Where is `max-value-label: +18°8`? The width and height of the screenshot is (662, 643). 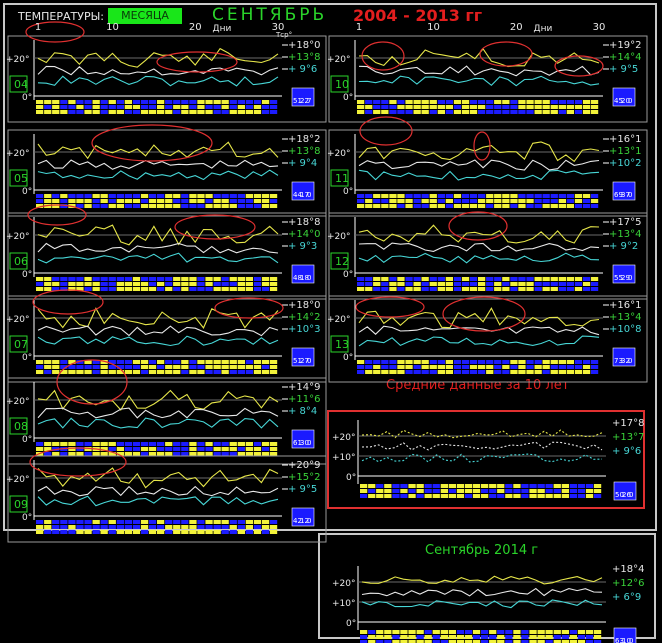 max-value-label: +18°8 is located at coordinates (304, 222).